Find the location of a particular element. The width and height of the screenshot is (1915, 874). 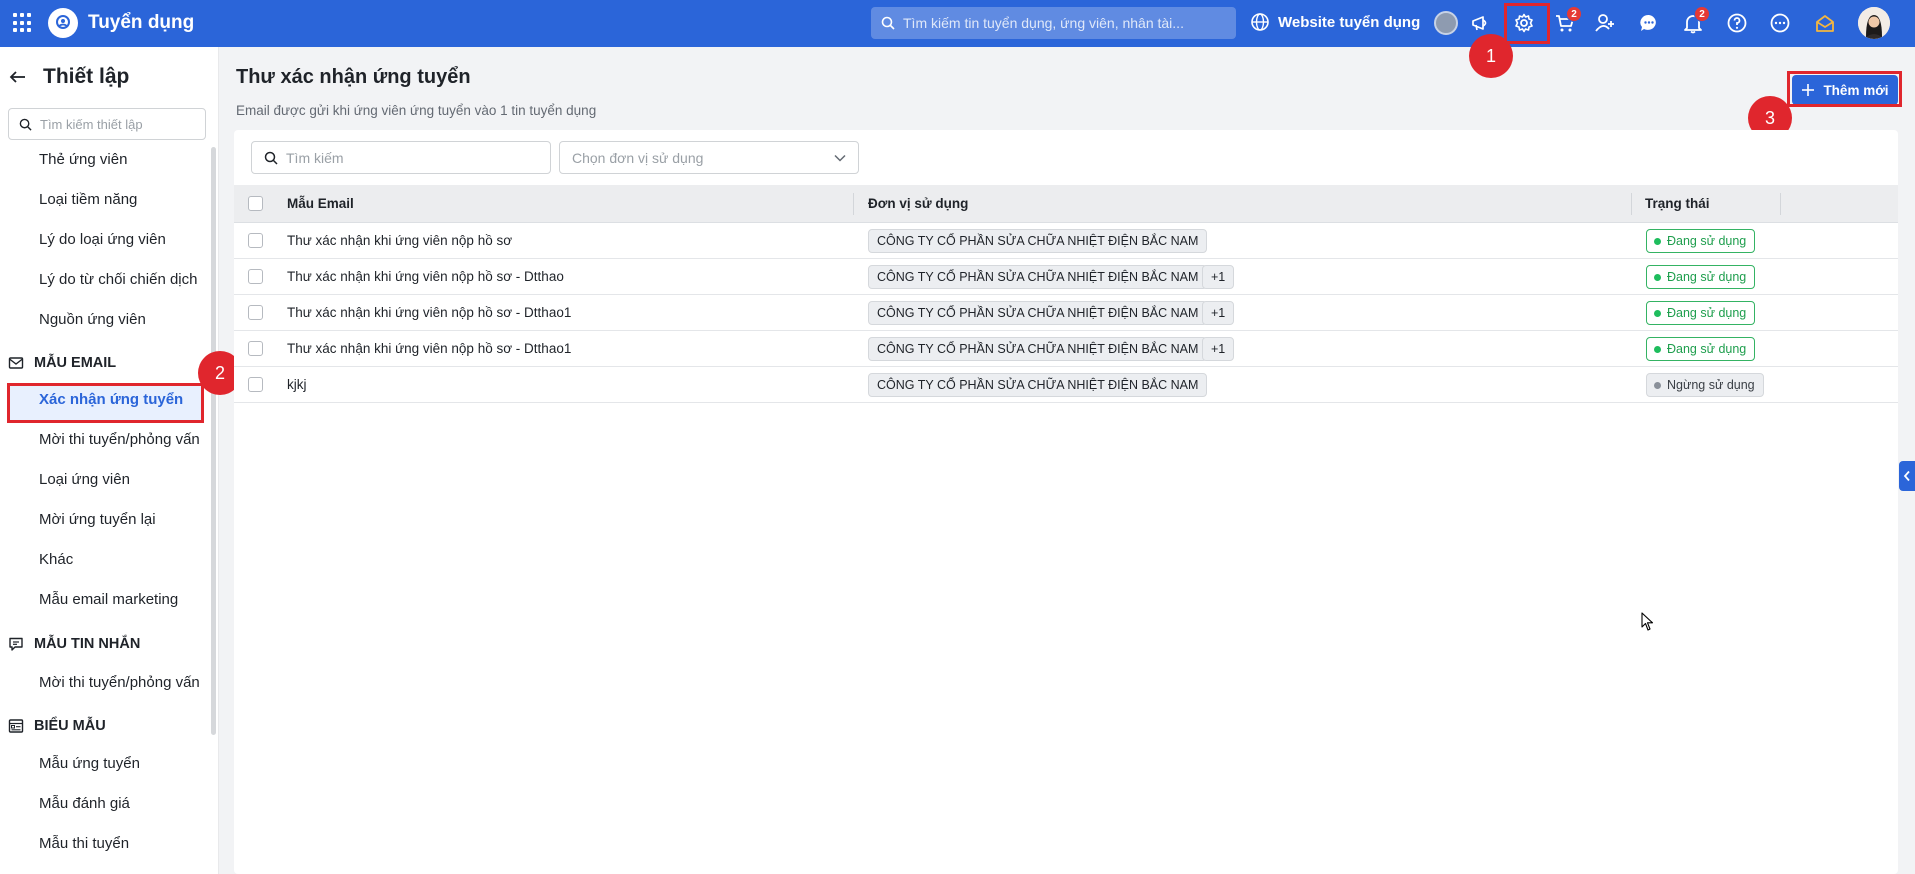

sidebar-item-reapply-invitation: Mời ứng tuyển lại is located at coordinates (97, 519).